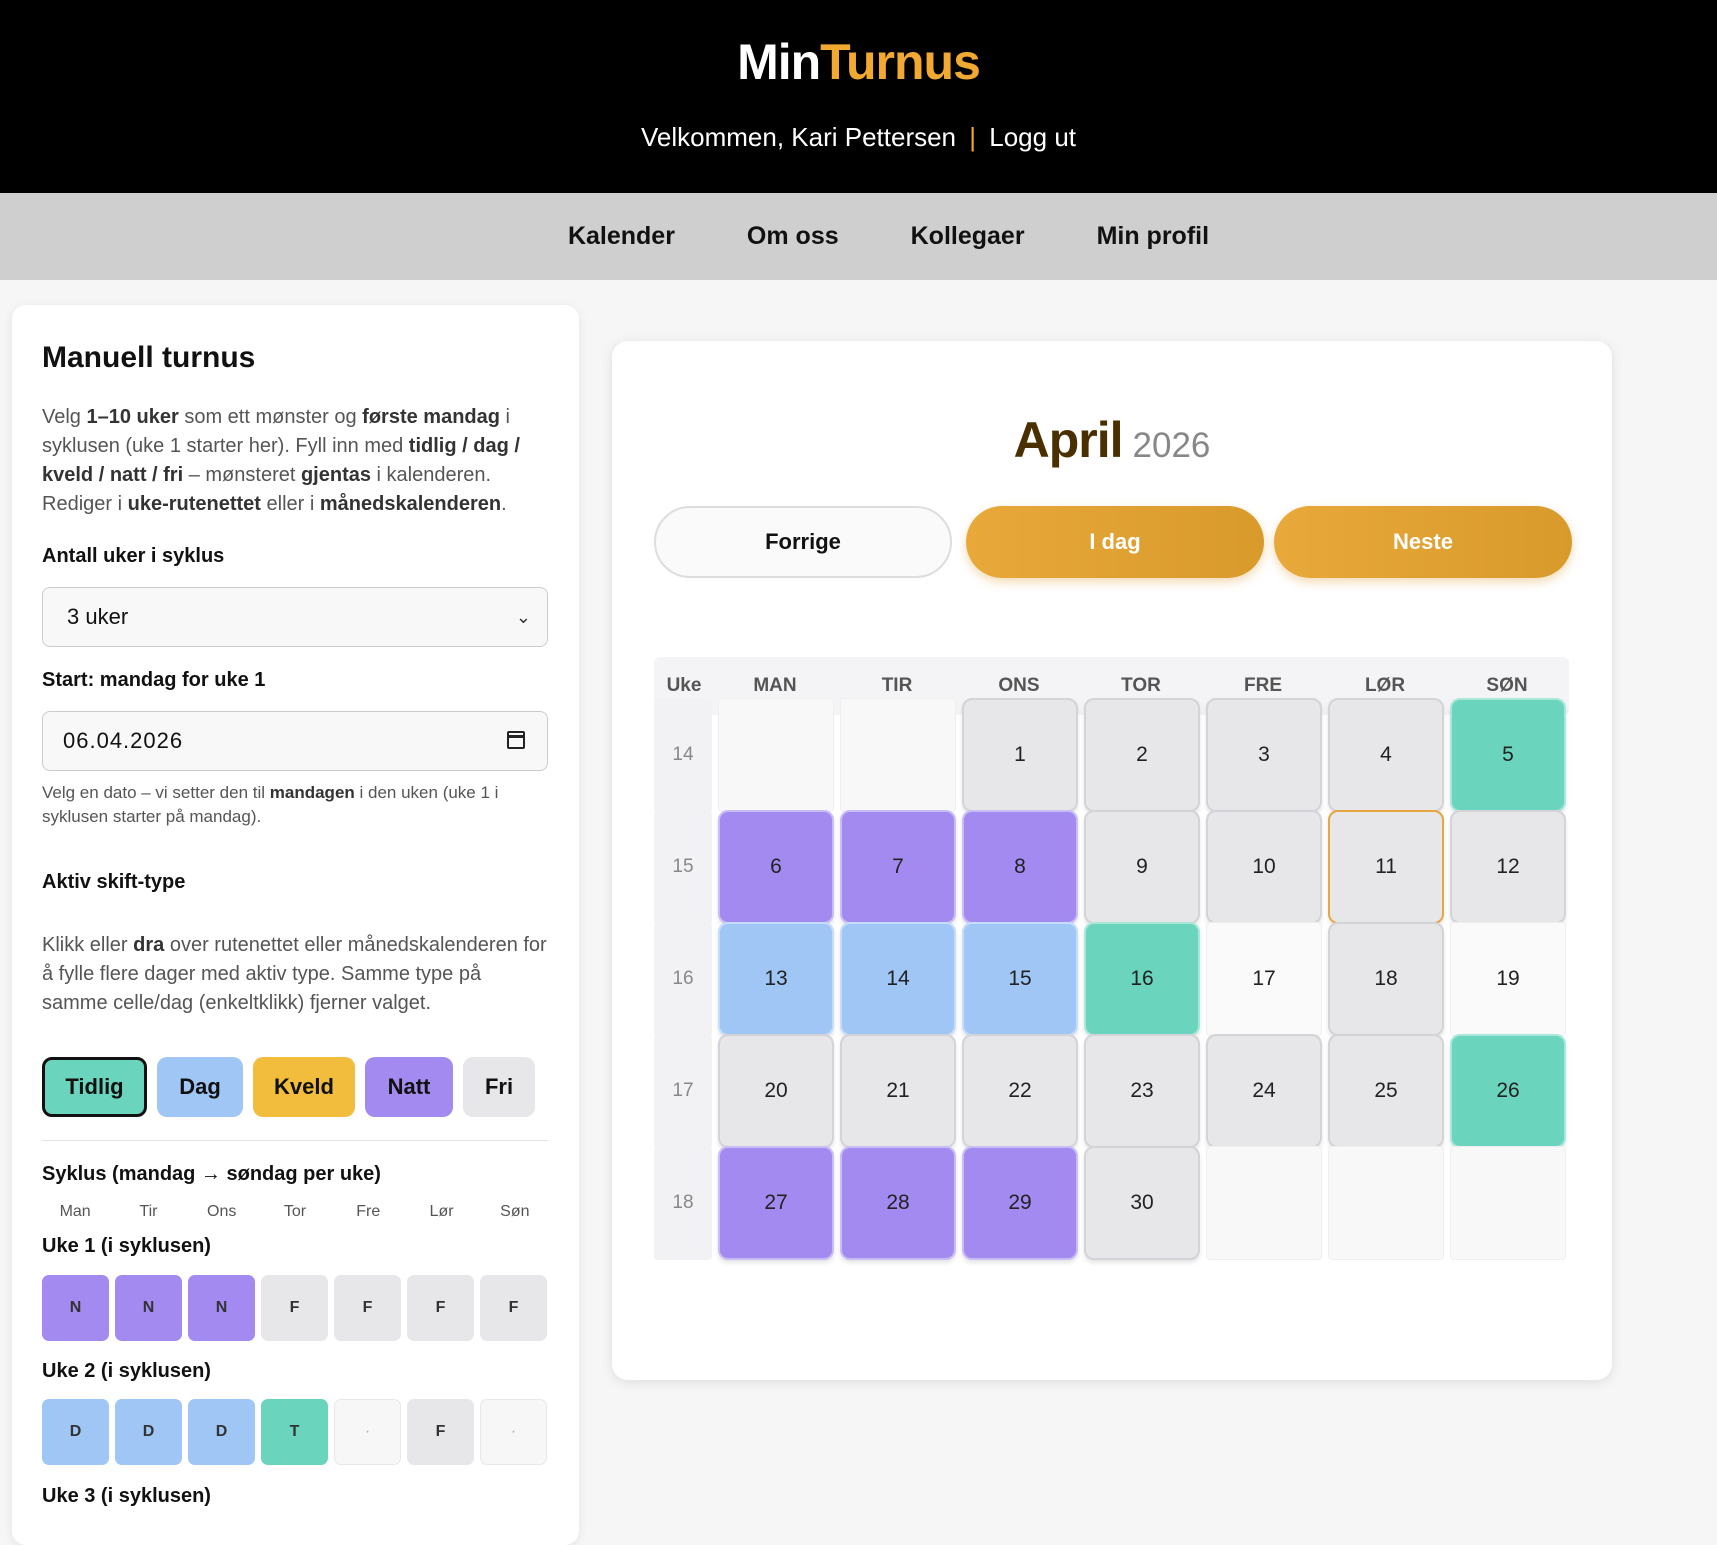 The height and width of the screenshot is (1545, 1717). What do you see at coordinates (793, 236) in the screenshot?
I see `nav-om-oss: Om oss` at bounding box center [793, 236].